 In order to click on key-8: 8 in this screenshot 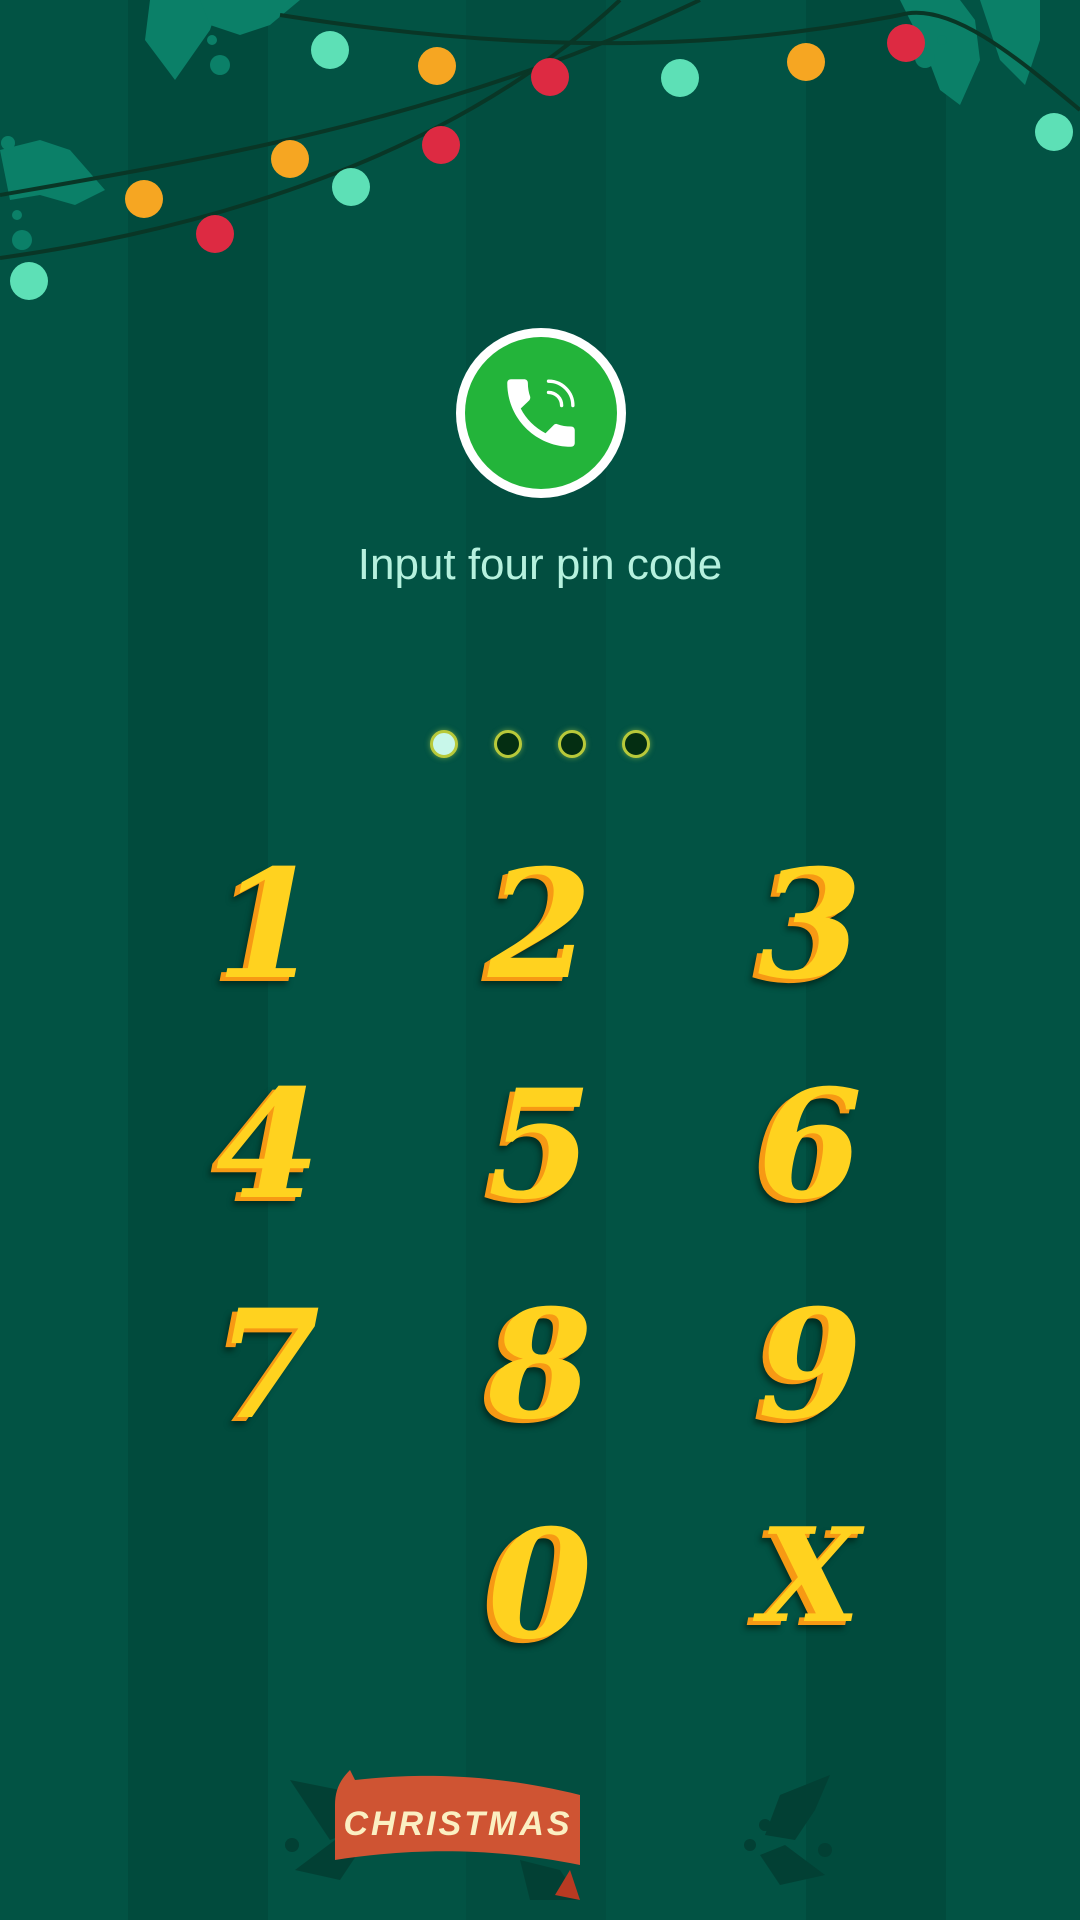, I will do `click(540, 1365)`.